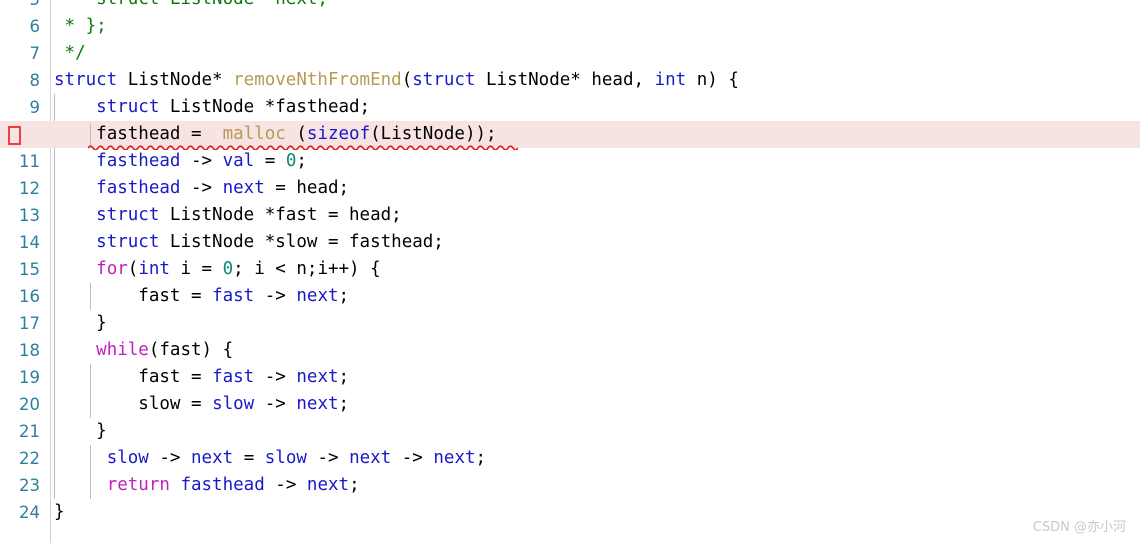  What do you see at coordinates (565, 80) in the screenshot?
I see `token-param: ListNode* head,` at bounding box center [565, 80].